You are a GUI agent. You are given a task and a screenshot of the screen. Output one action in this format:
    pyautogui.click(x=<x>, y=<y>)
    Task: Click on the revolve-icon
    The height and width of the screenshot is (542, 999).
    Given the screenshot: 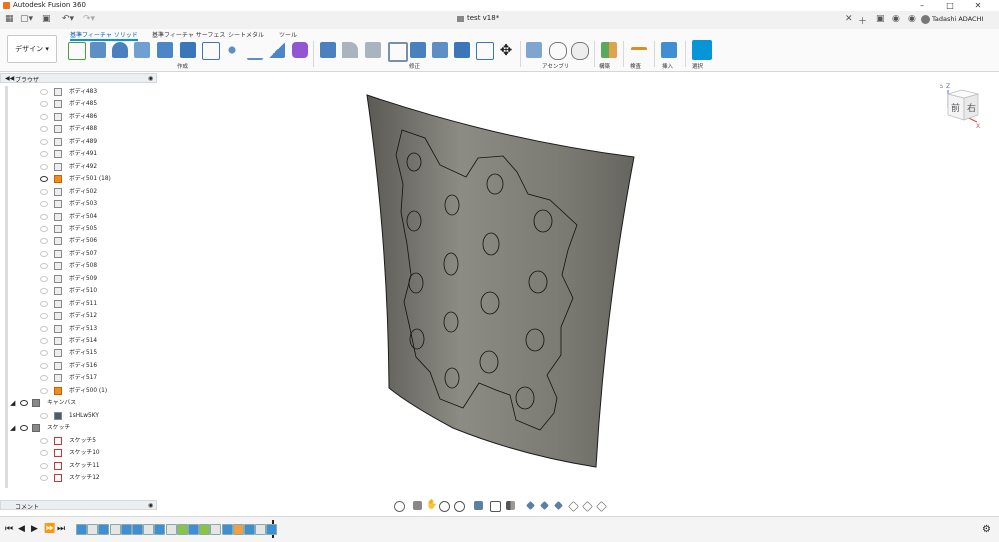 What is the action you would take?
    pyautogui.click(x=120, y=50)
    